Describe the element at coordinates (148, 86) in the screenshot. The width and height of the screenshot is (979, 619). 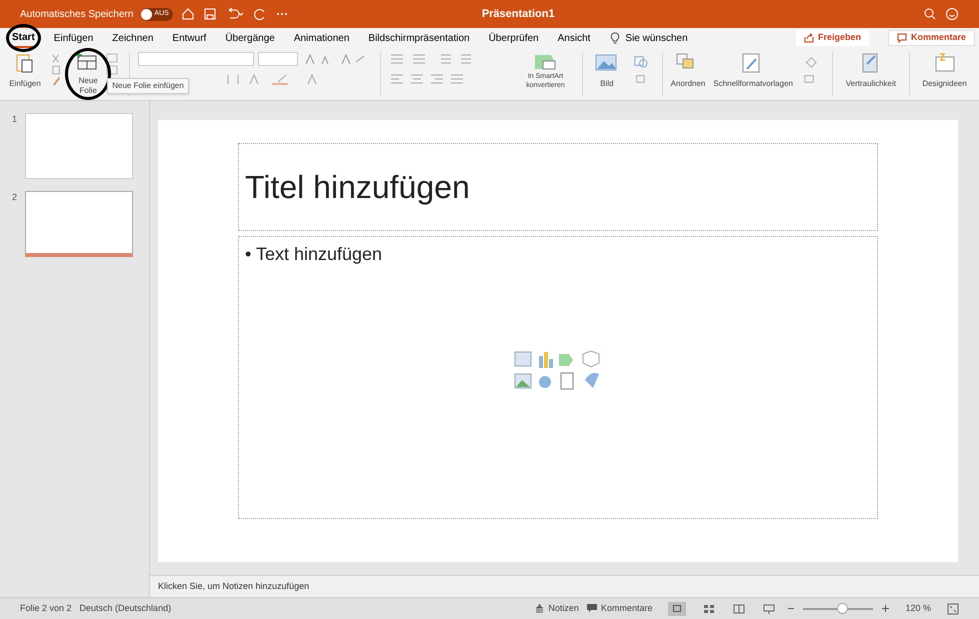
I see `tooltip: Neue Folie einfügen` at that location.